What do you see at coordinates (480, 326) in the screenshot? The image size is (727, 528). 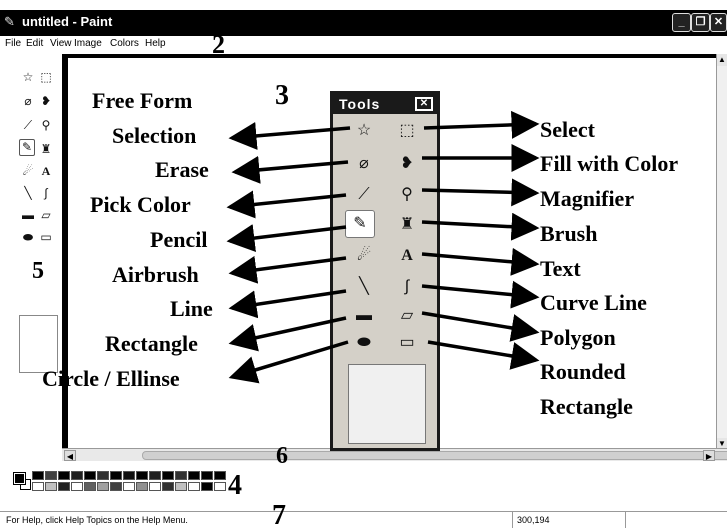 I see `arrow-polygon` at bounding box center [480, 326].